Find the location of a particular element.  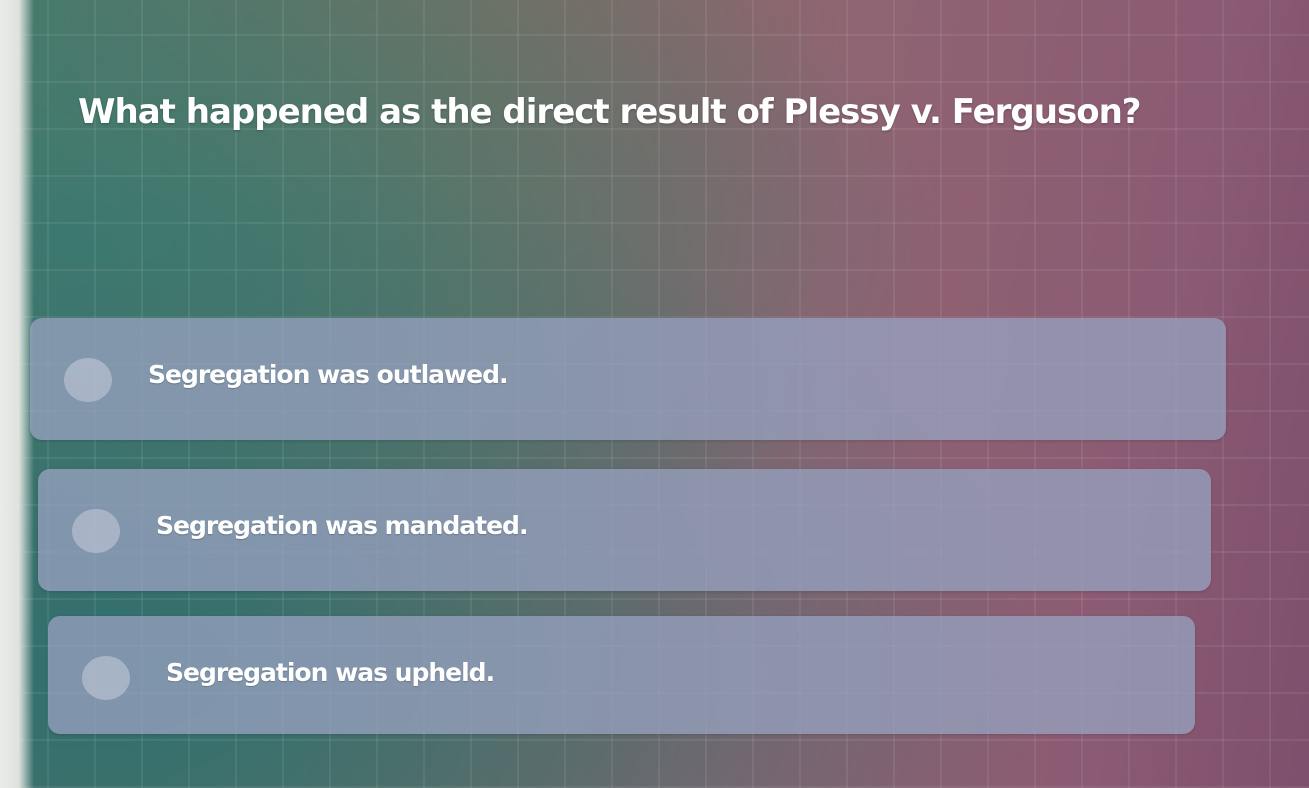

answer-label: Segregation was outlawed. is located at coordinates (328, 374).